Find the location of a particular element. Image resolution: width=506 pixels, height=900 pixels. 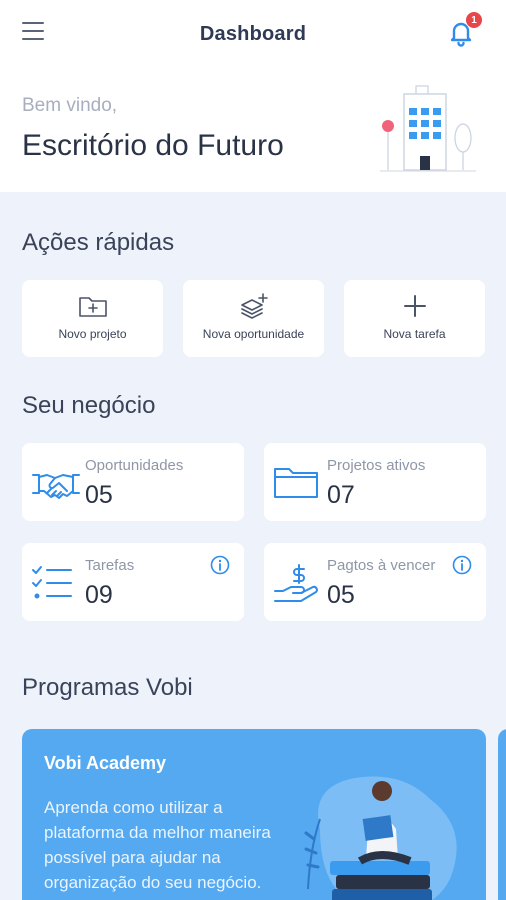

office-building-illustration is located at coordinates (428, 128).